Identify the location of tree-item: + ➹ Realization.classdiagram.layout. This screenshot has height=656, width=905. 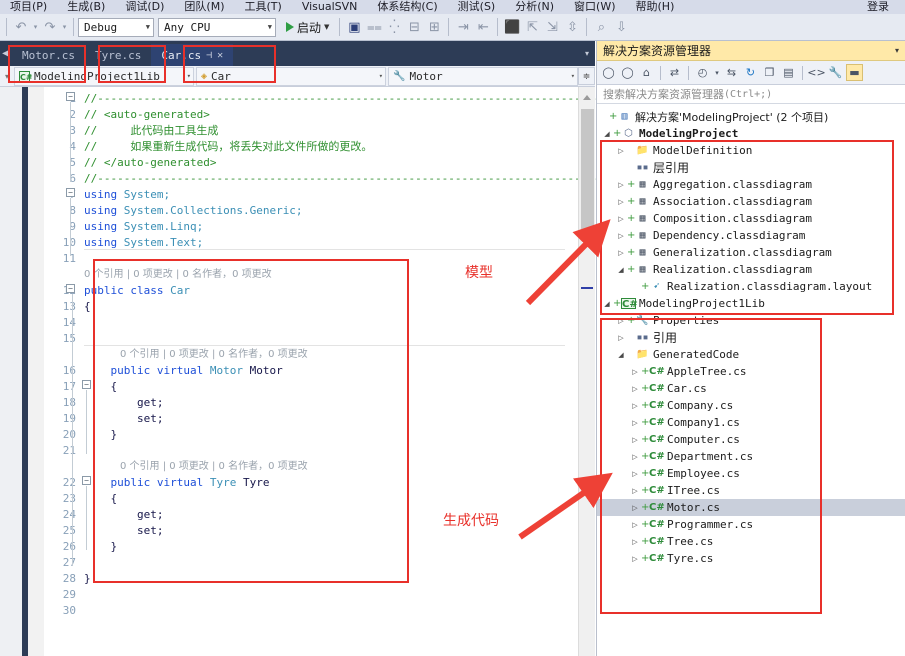
(751, 286).